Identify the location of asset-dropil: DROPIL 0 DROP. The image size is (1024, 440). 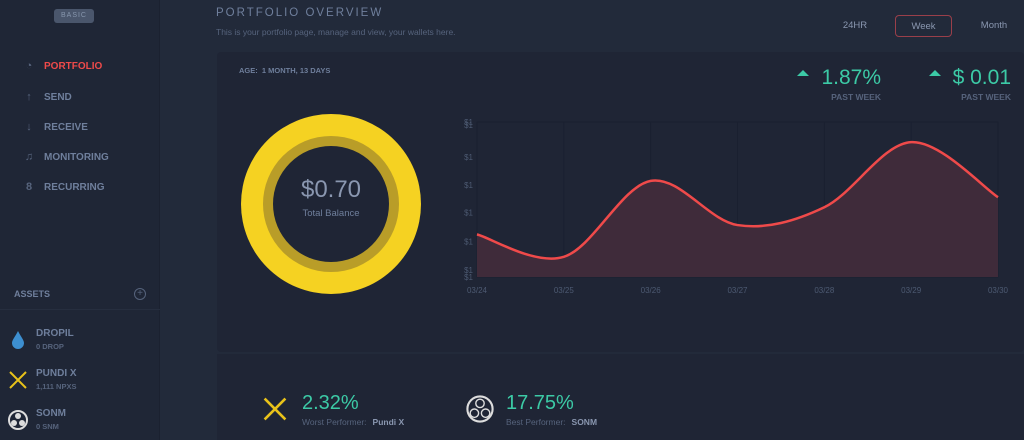
(83, 341).